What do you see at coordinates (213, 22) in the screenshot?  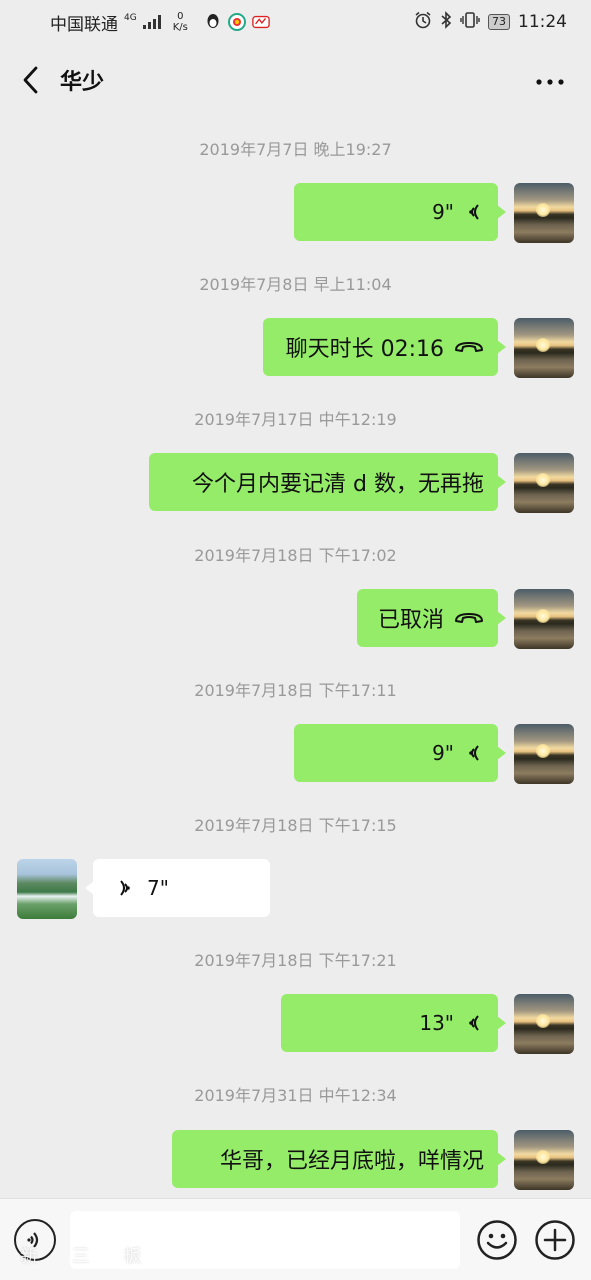 I see `qq-icon` at bounding box center [213, 22].